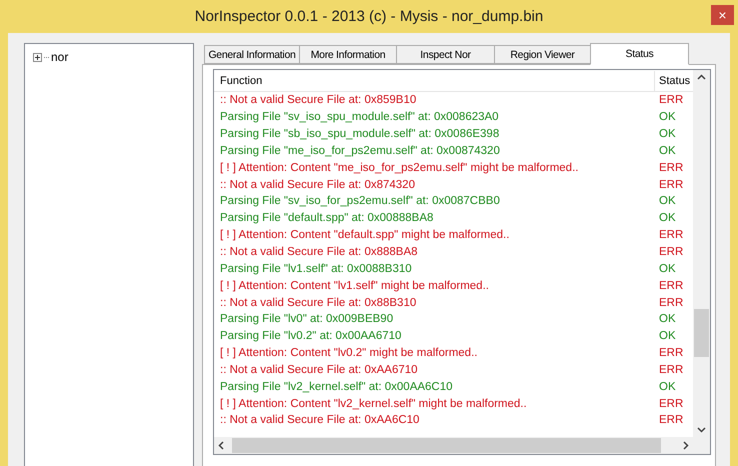 This screenshot has width=738, height=466. I want to click on window-title: NorInspector 0.0.1 - 2013 (c) - Mysis - nor_dump.bin, so click(369, 16).